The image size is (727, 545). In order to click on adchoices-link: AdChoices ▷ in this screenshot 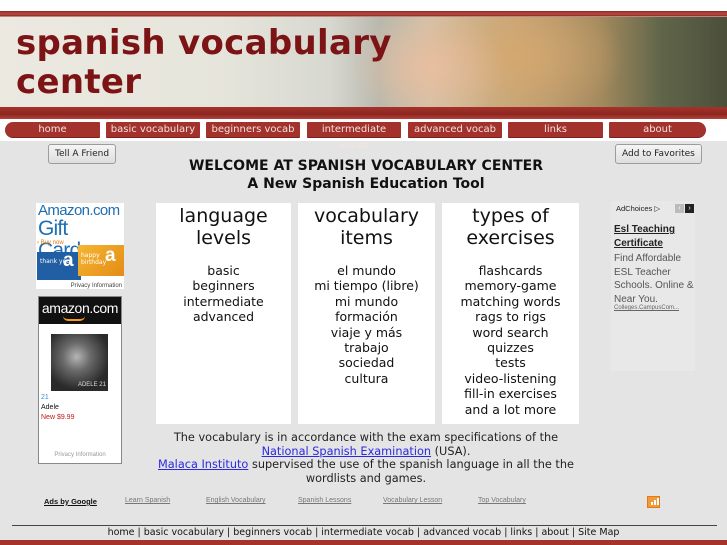, I will do `click(638, 208)`.